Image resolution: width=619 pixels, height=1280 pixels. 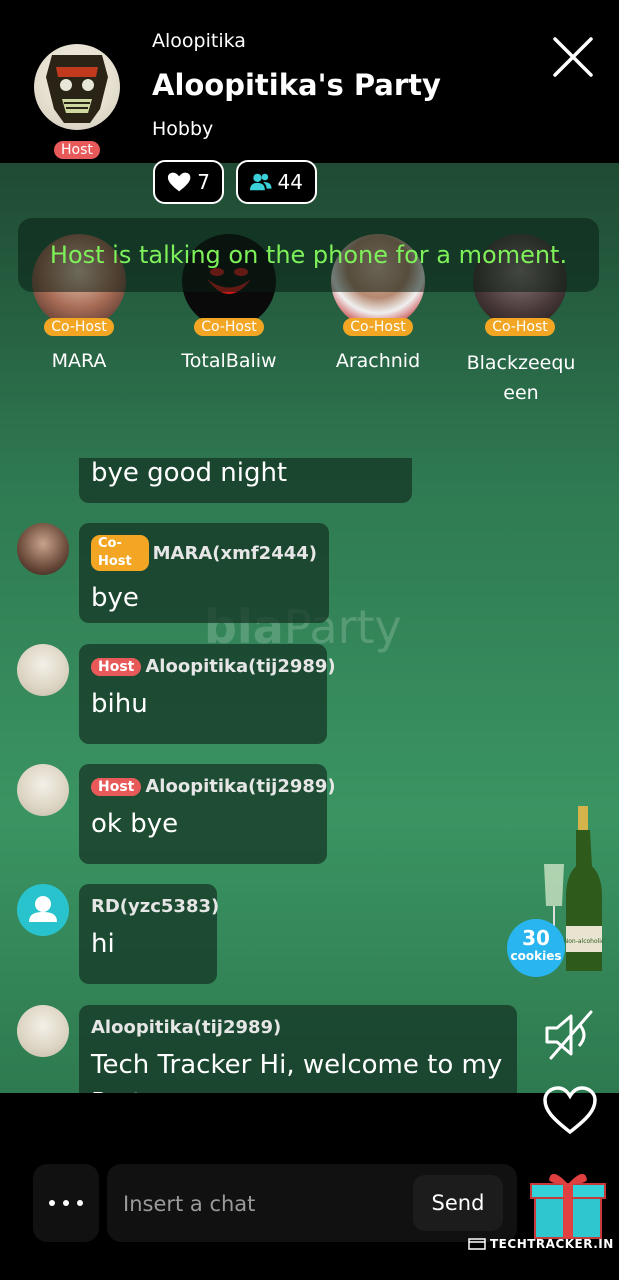 What do you see at coordinates (521, 378) in the screenshot?
I see `cohost-name: Blackzeequeen` at bounding box center [521, 378].